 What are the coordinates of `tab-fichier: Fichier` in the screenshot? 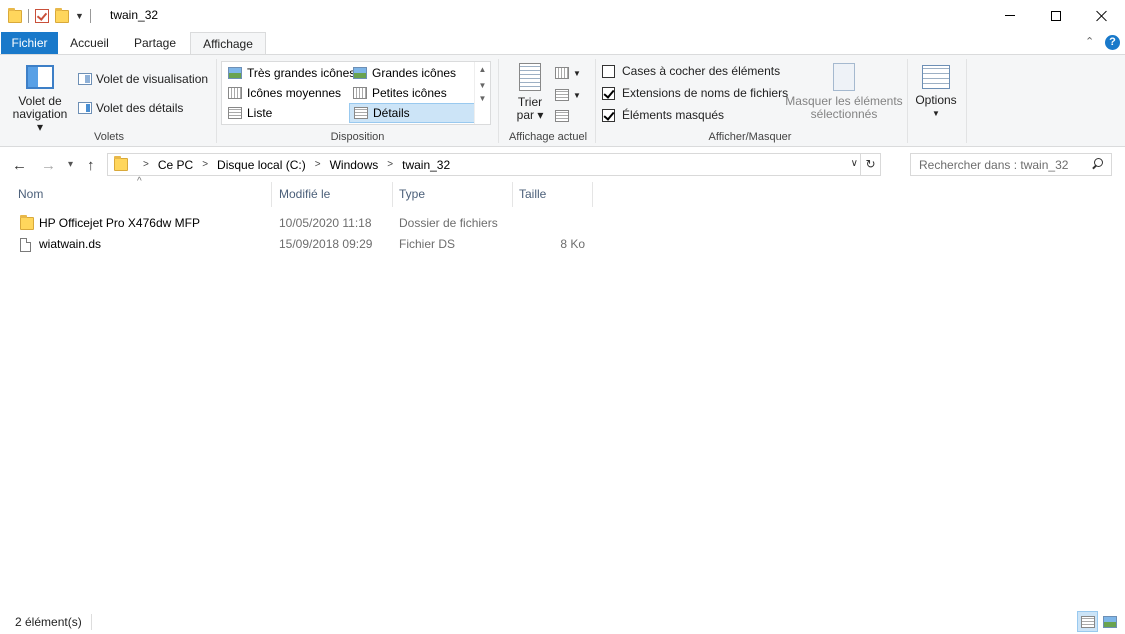 It's located at (29, 43).